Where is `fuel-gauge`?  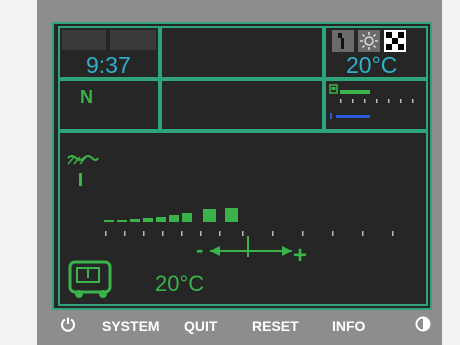
fuel-gauge is located at coordinates (371, 101).